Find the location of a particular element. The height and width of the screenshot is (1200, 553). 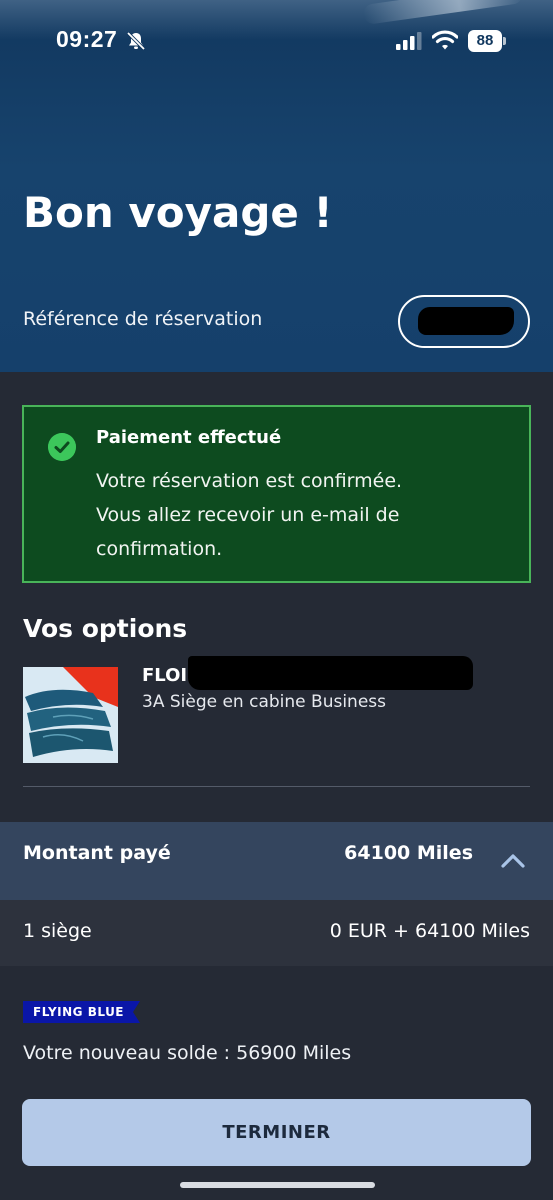

option-description: 3A Siège en cabine Business is located at coordinates (264, 702).